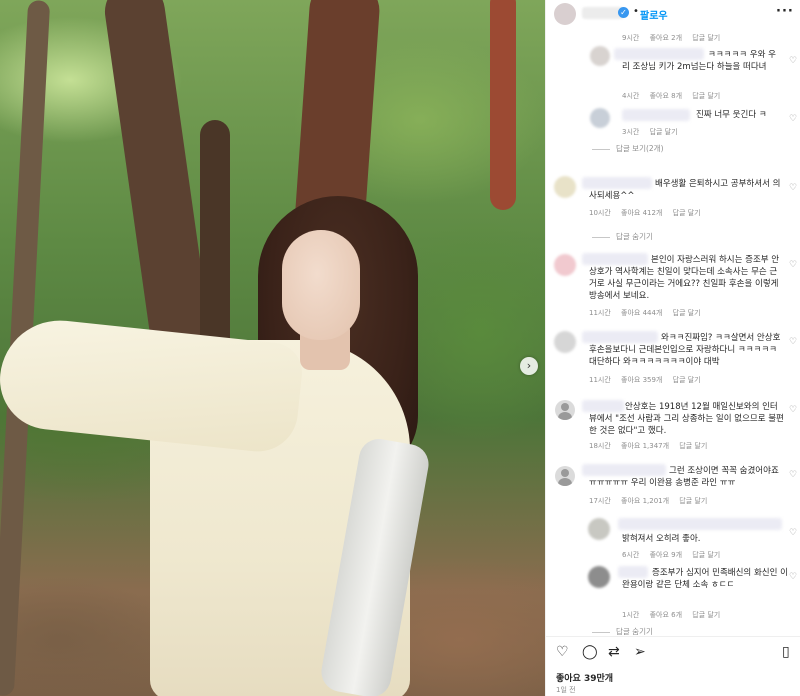  What do you see at coordinates (641, 313) in the screenshot?
I see `comment-likes: 좋아요 444개` at bounding box center [641, 313].